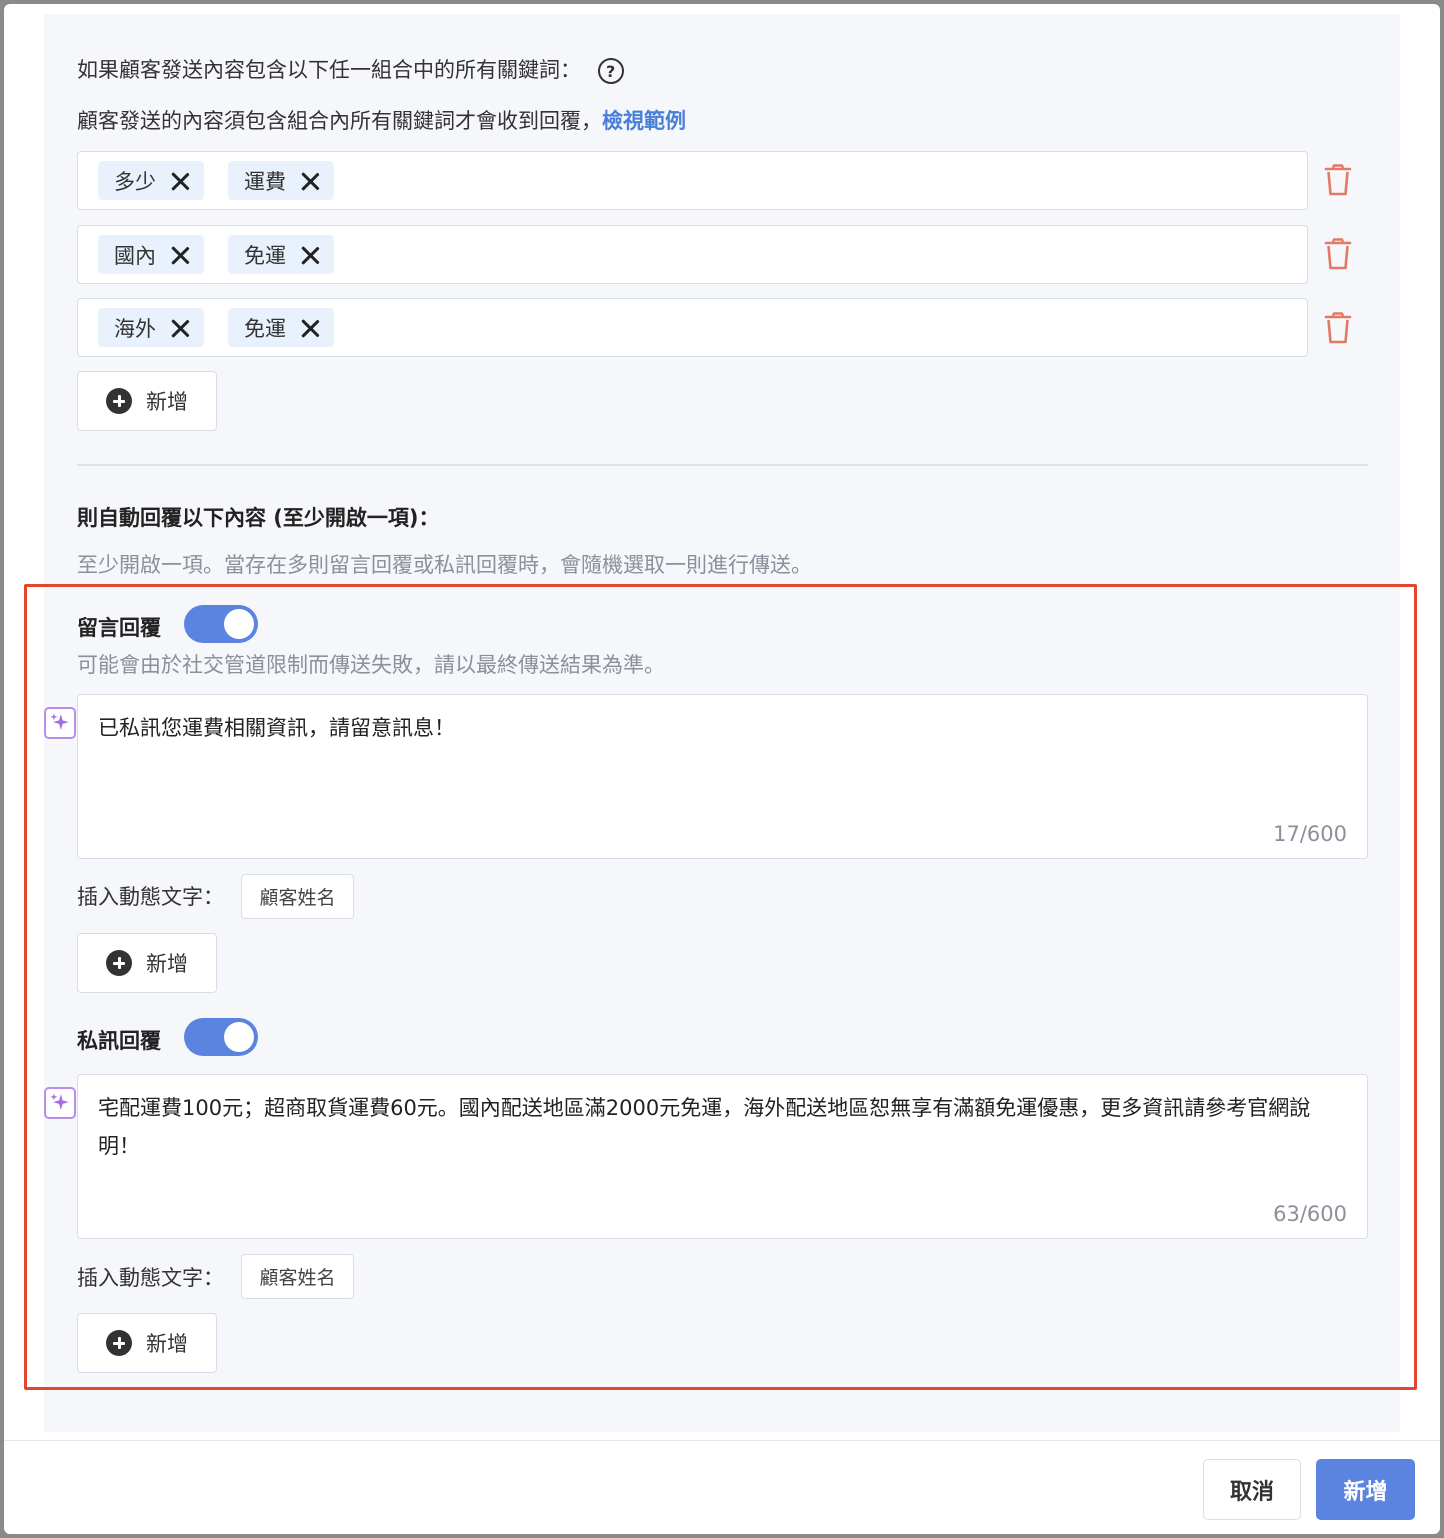  Describe the element at coordinates (692, 254) in the screenshot. I see `keyword-group-2: 國內 免運` at that location.